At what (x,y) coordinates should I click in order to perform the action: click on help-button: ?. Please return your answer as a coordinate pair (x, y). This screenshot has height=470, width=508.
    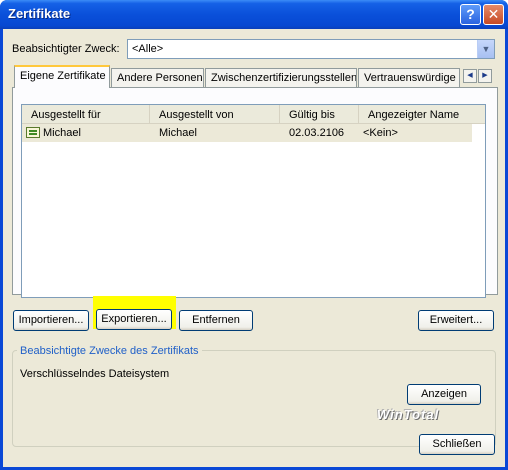
    Looking at the image, I should click on (470, 14).